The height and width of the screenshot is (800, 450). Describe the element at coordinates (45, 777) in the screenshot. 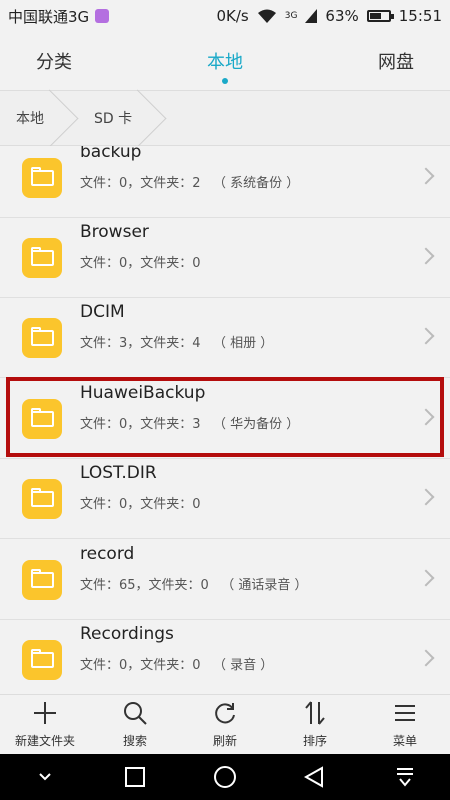

I see `chevron-down-icon` at that location.